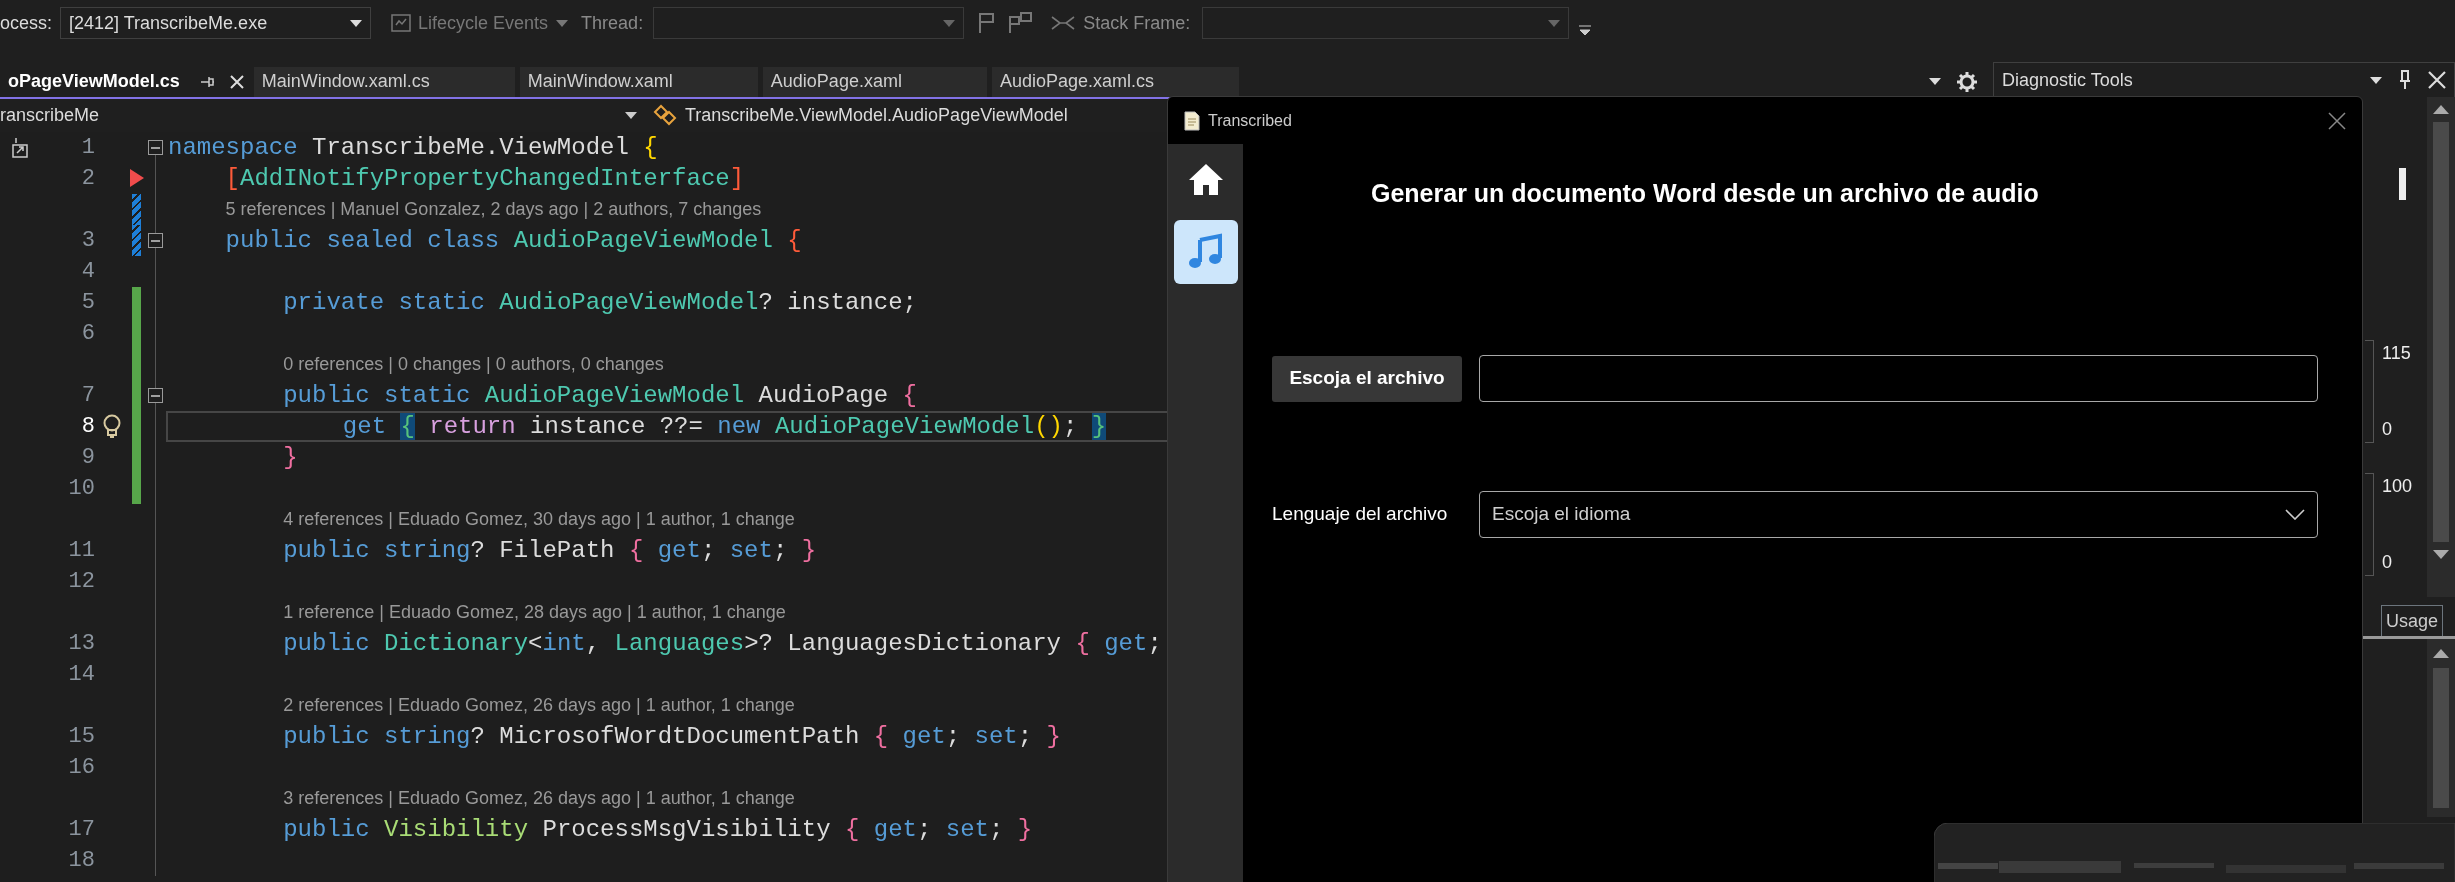 The width and height of the screenshot is (2455, 882). What do you see at coordinates (1192, 120) in the screenshot?
I see `document-icon` at bounding box center [1192, 120].